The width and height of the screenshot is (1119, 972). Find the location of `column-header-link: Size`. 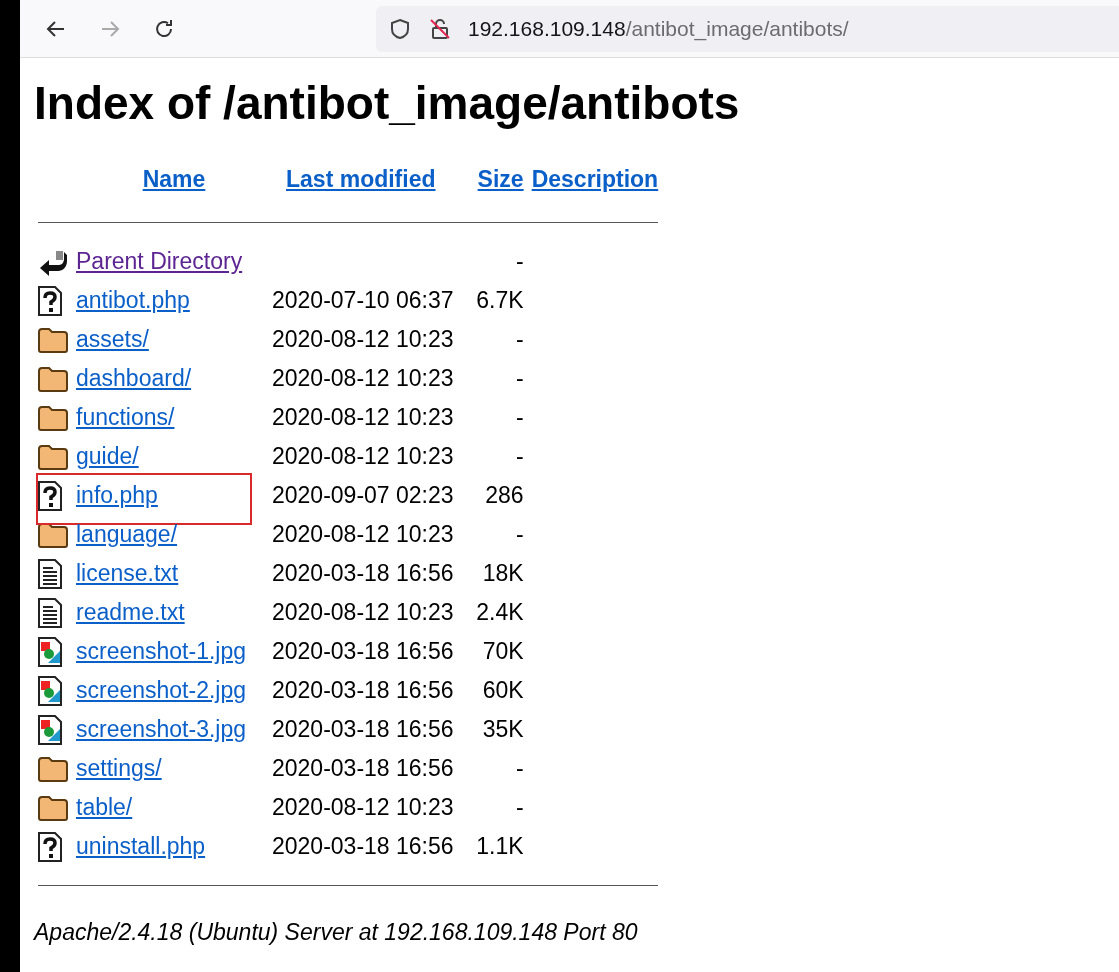

column-header-link: Size is located at coordinates (500, 179).